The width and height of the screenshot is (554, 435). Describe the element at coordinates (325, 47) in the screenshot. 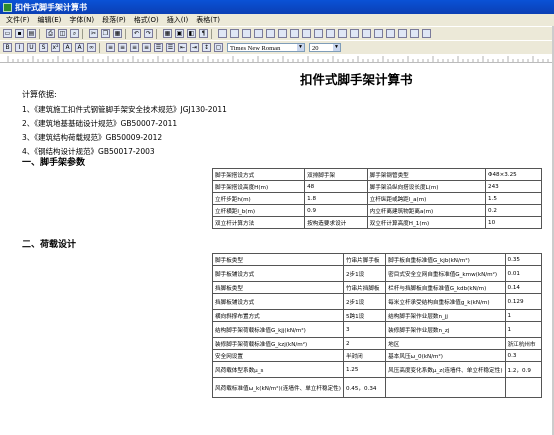

I see `font-size-select: 20 ▼` at that location.